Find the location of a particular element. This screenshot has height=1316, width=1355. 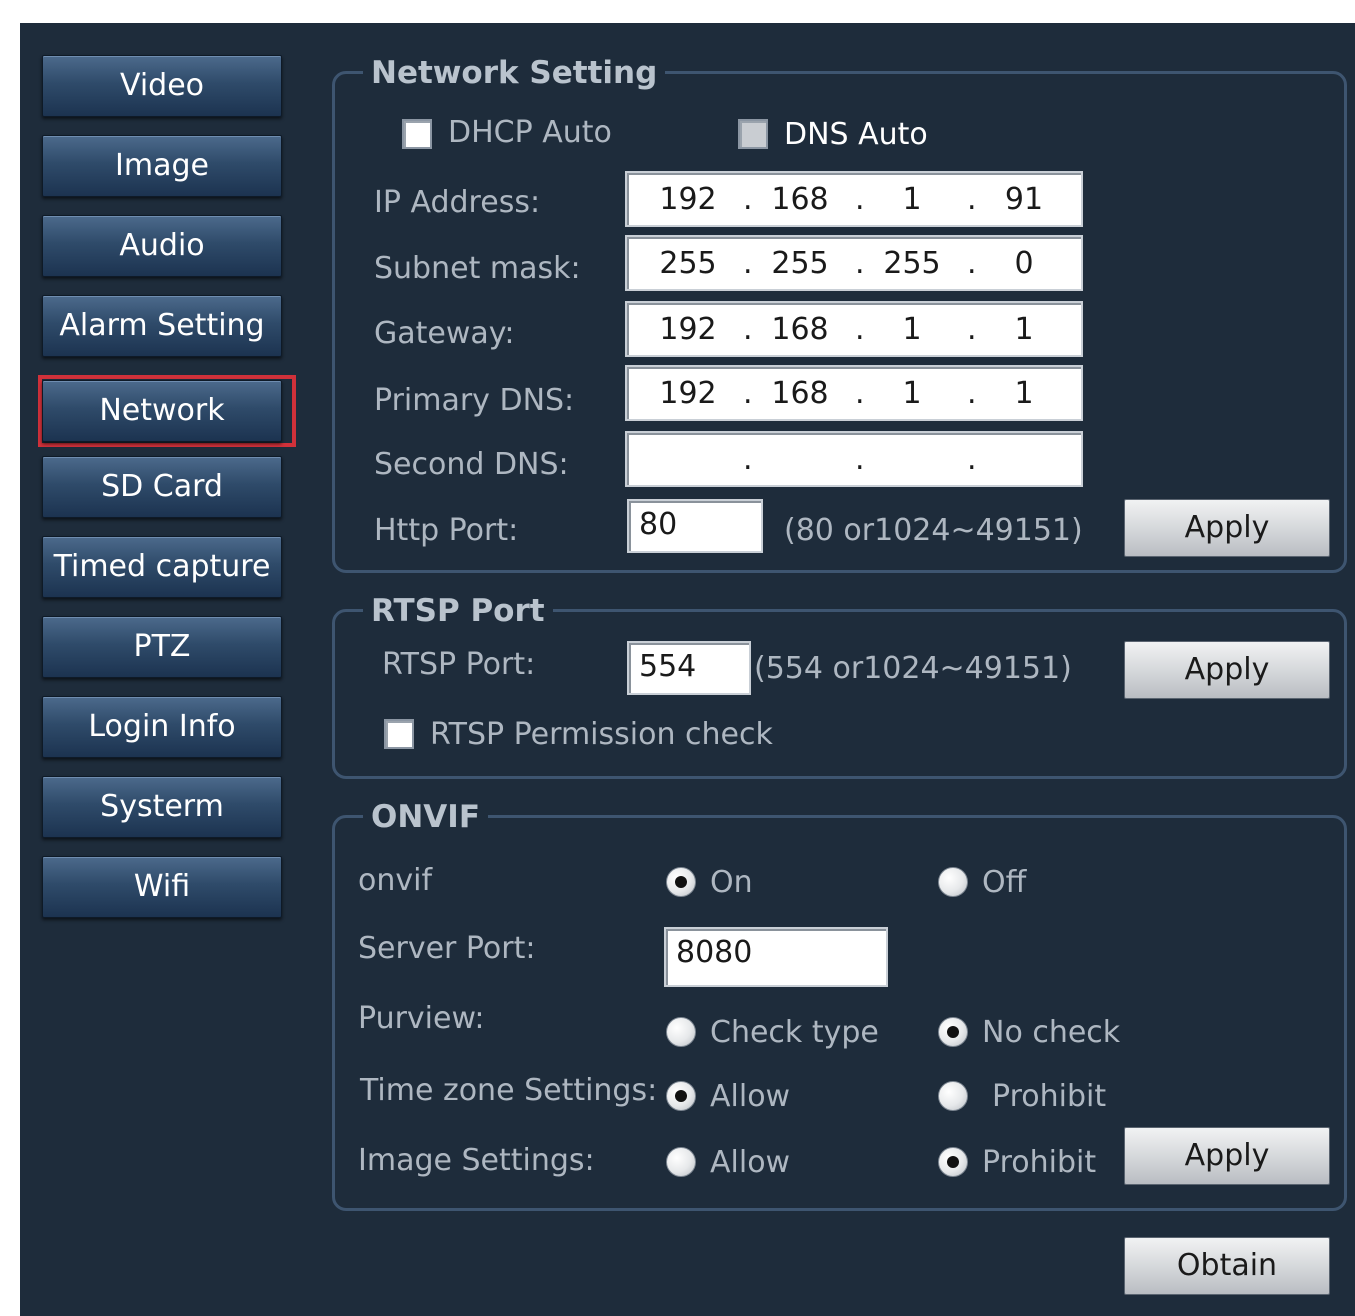

ip-address-field: 192 . 168 . 1 . 91 is located at coordinates (854, 199).